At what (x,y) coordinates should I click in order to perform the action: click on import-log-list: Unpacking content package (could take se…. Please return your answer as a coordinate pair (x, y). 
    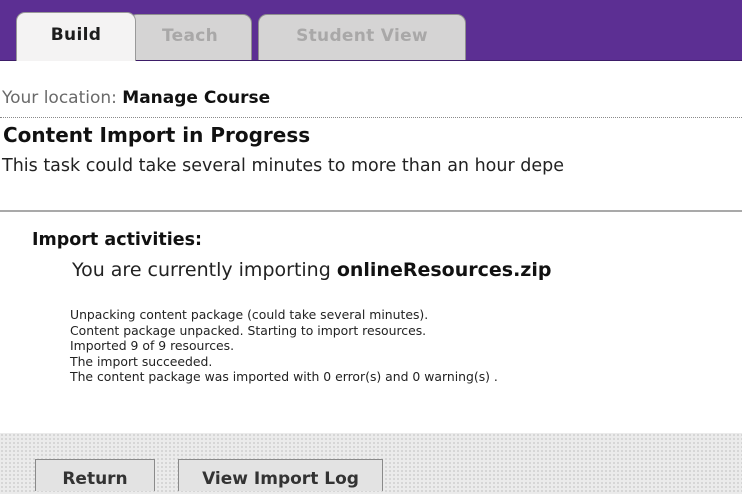
    Looking at the image, I should click on (406, 346).